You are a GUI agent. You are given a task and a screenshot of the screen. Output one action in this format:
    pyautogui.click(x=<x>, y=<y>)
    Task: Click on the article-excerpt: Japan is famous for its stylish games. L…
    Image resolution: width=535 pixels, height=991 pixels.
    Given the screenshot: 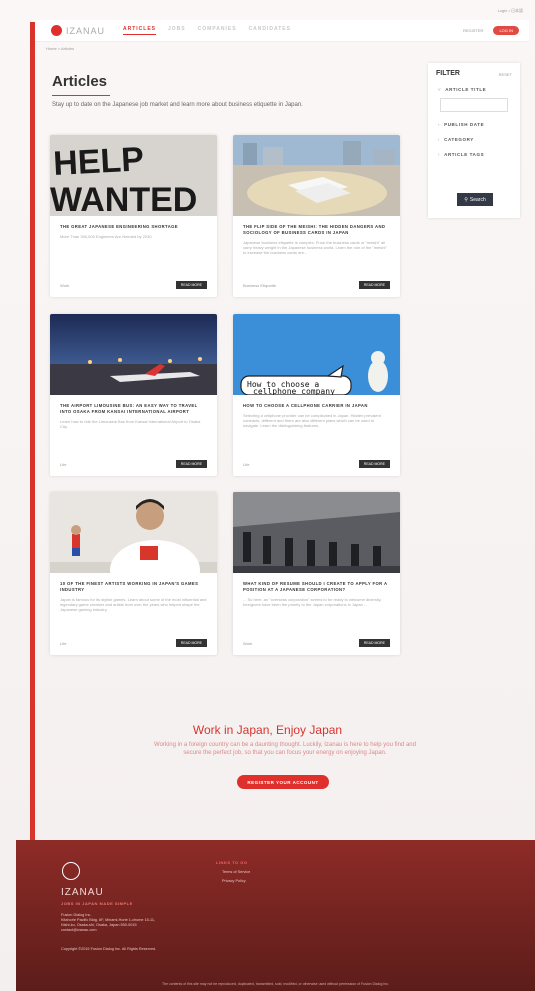 What is the action you would take?
    pyautogui.click(x=133, y=604)
    